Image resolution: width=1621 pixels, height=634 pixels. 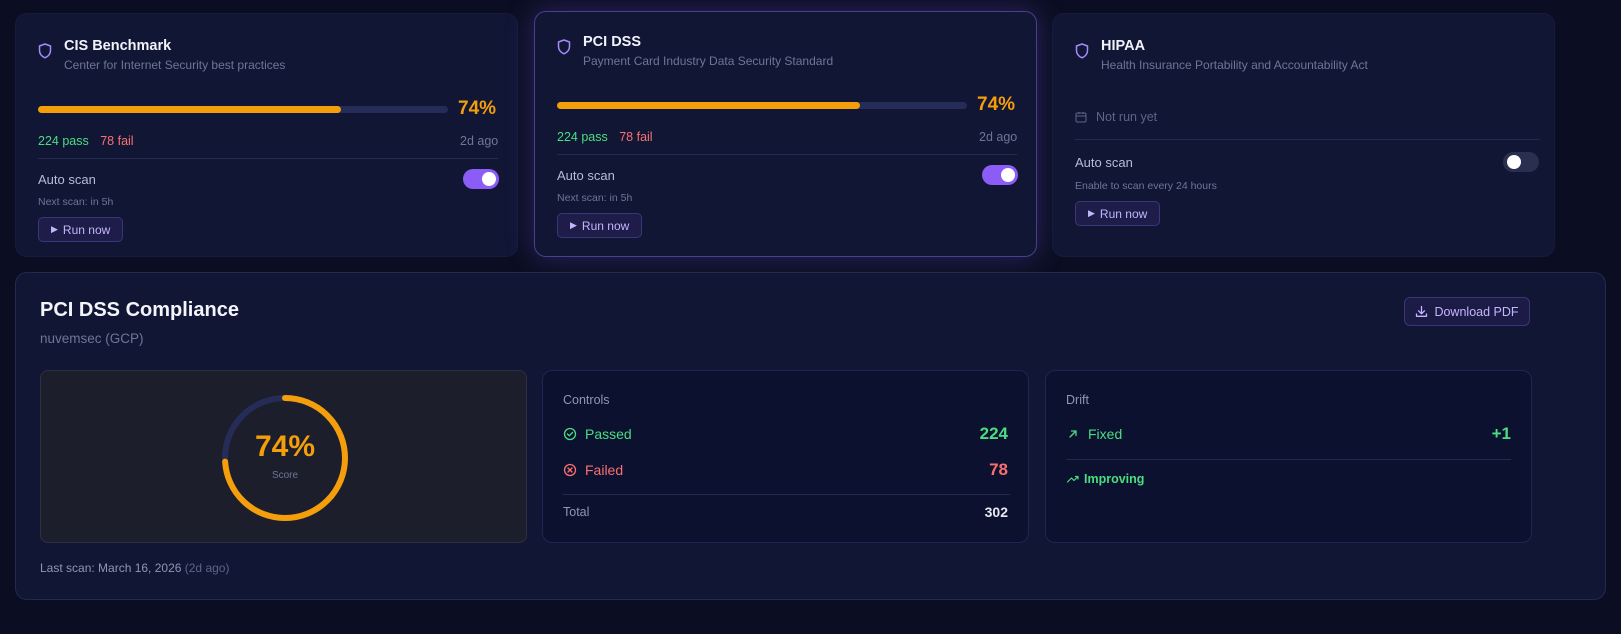 What do you see at coordinates (1476, 311) in the screenshot?
I see `download-pdf-label: Download PDF` at bounding box center [1476, 311].